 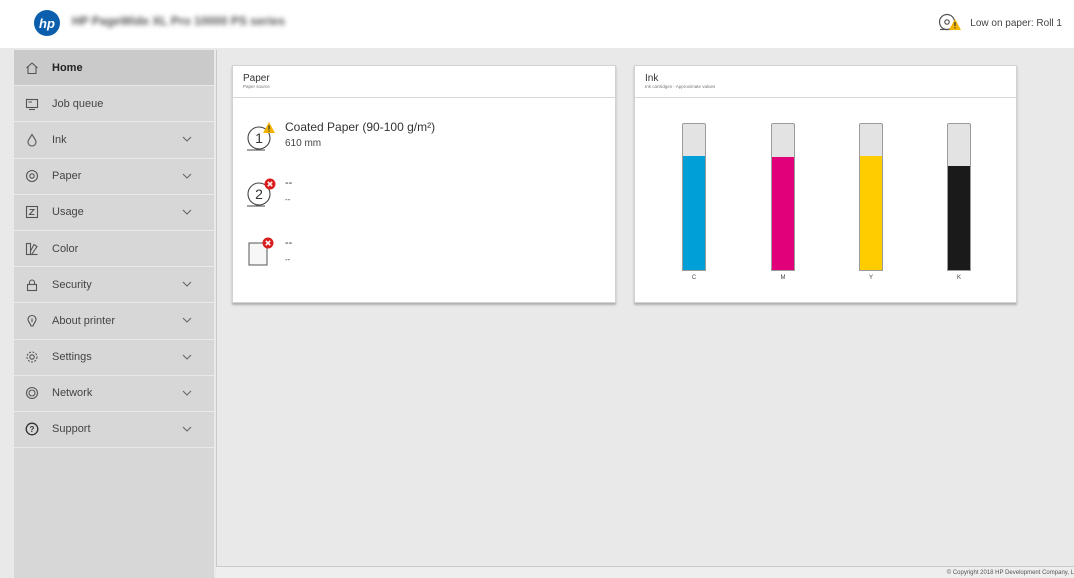 What do you see at coordinates (178, 21) in the screenshot?
I see `printer-name: HP PageWide XL Pro 10000 PS series` at bounding box center [178, 21].